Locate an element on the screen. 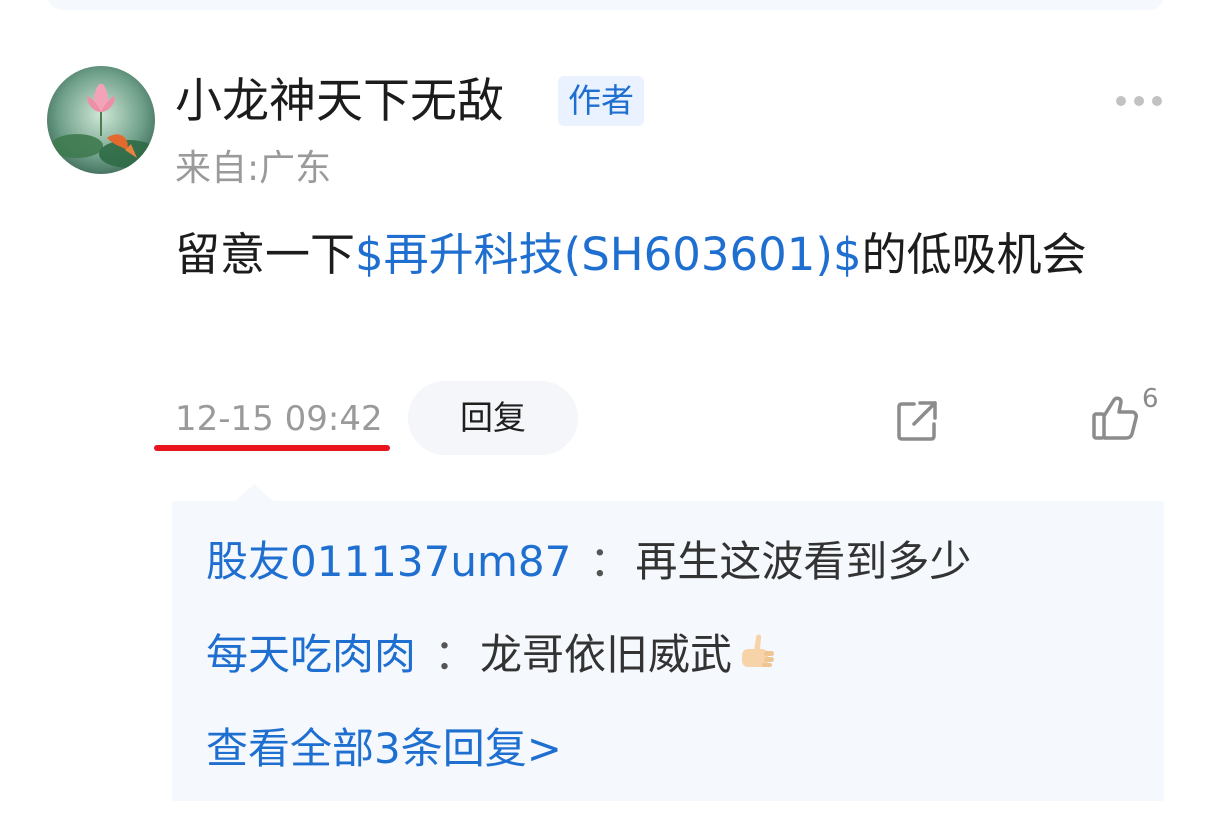 The height and width of the screenshot is (836, 1209). view-all-replies-link: 查看全部3条回复> is located at coordinates (384, 749).